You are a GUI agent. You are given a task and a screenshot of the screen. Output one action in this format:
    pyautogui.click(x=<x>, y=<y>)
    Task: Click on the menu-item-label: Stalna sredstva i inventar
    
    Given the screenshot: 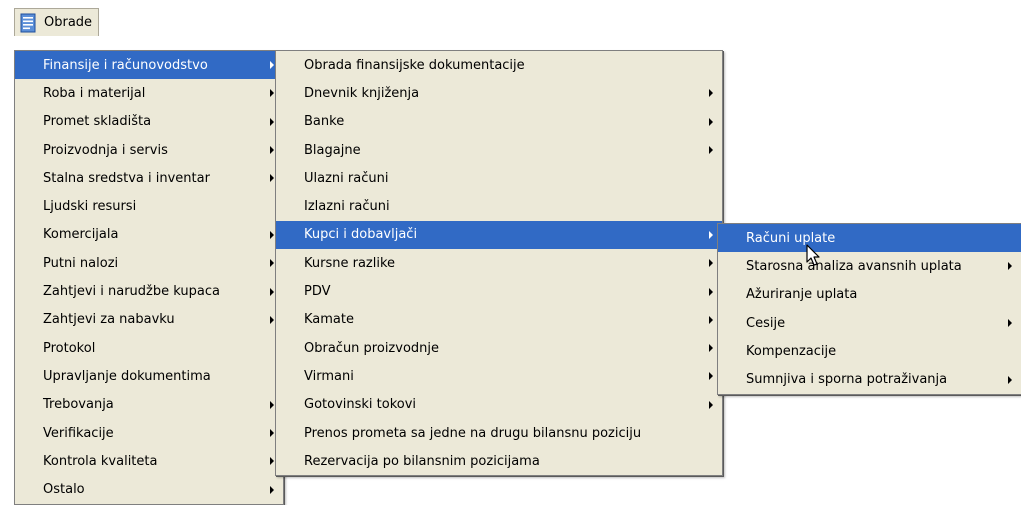 What is the action you would take?
    pyautogui.click(x=126, y=178)
    